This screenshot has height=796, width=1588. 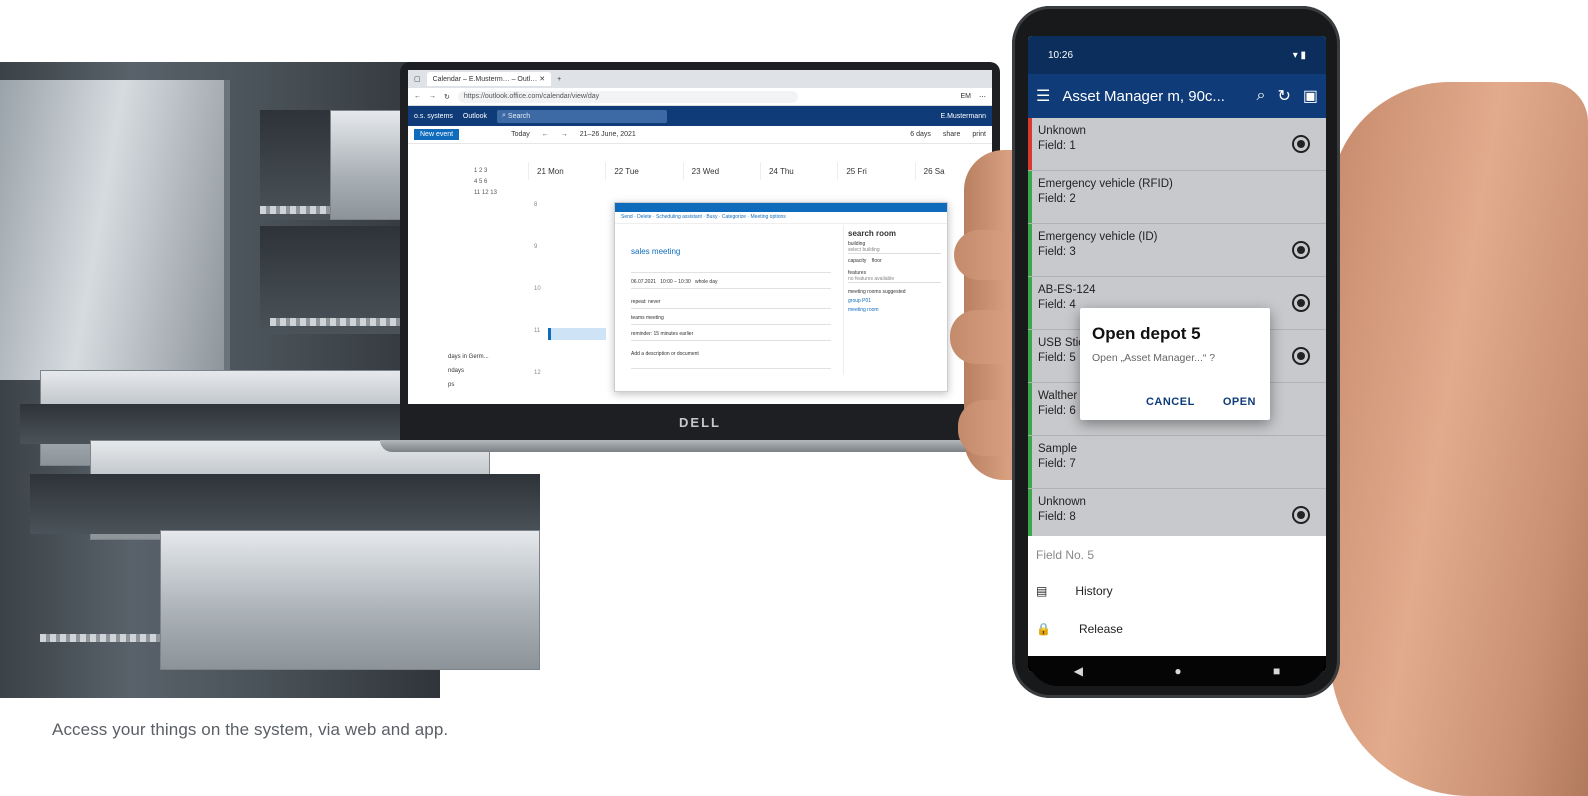 I want to click on today-button: Today, so click(x=520, y=134).